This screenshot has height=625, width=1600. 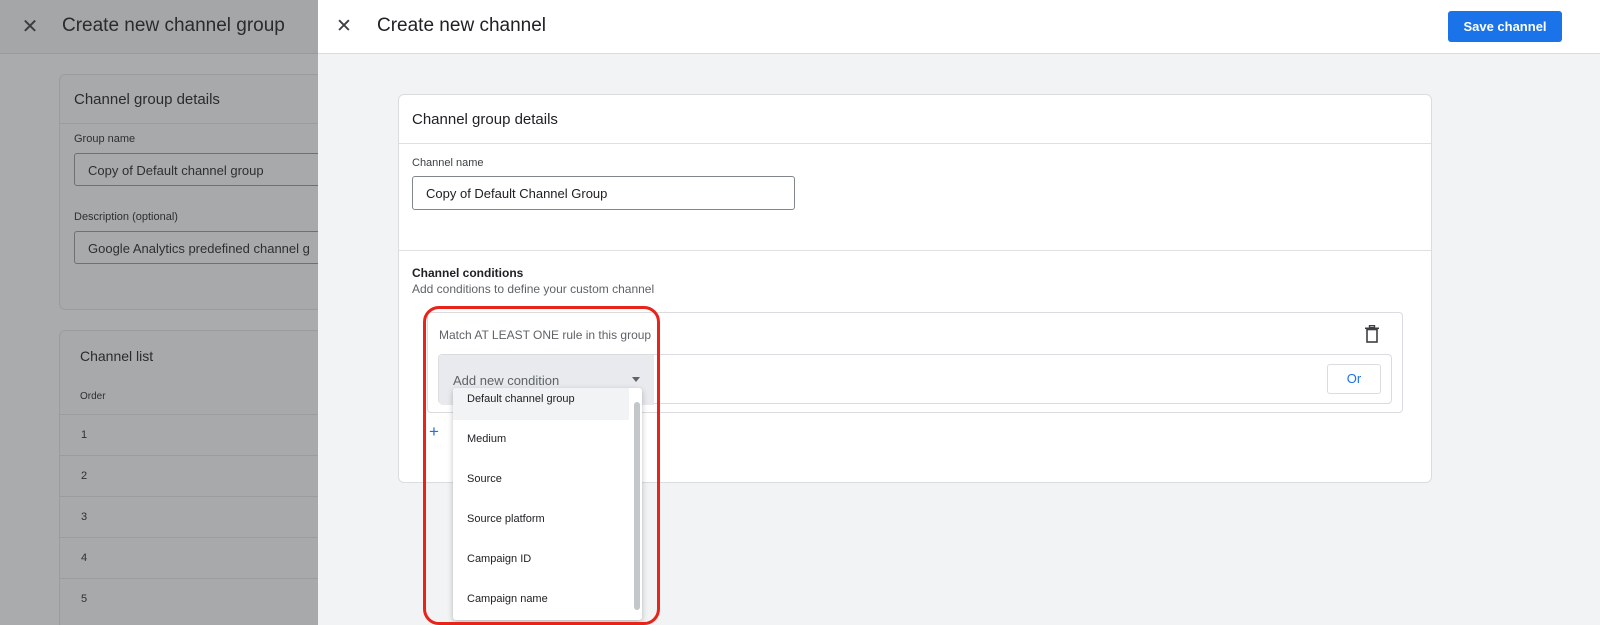 What do you see at coordinates (173, 25) in the screenshot?
I see `background-page-title: Create new channel group` at bounding box center [173, 25].